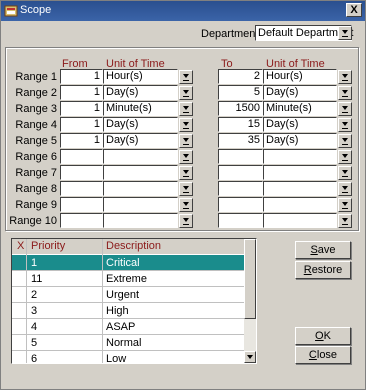  Describe the element at coordinates (36, 93) in the screenshot. I see `range-label: Range 2` at that location.